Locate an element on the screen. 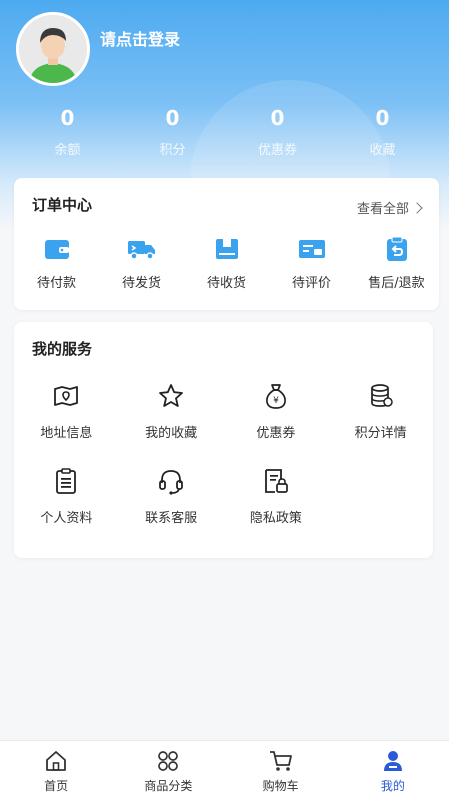 The image size is (449, 800). stat-coupons: 0 优惠券 is located at coordinates (277, 135).